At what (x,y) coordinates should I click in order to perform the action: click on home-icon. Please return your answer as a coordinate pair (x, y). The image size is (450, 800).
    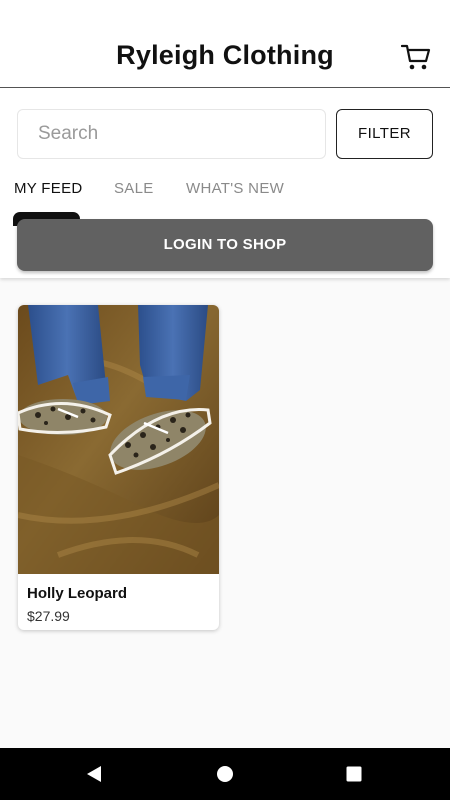
    Looking at the image, I should click on (225, 774).